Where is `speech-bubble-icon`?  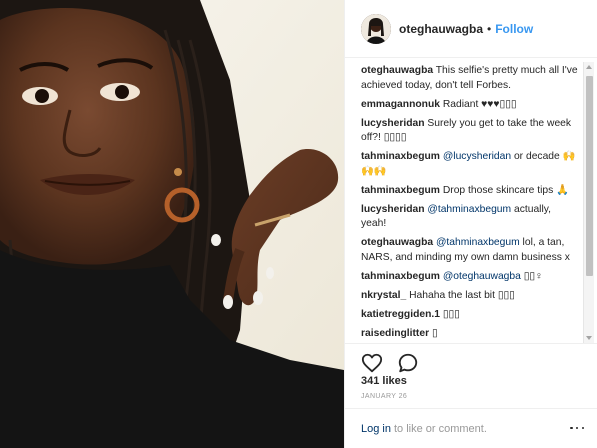 speech-bubble-icon is located at coordinates (408, 363).